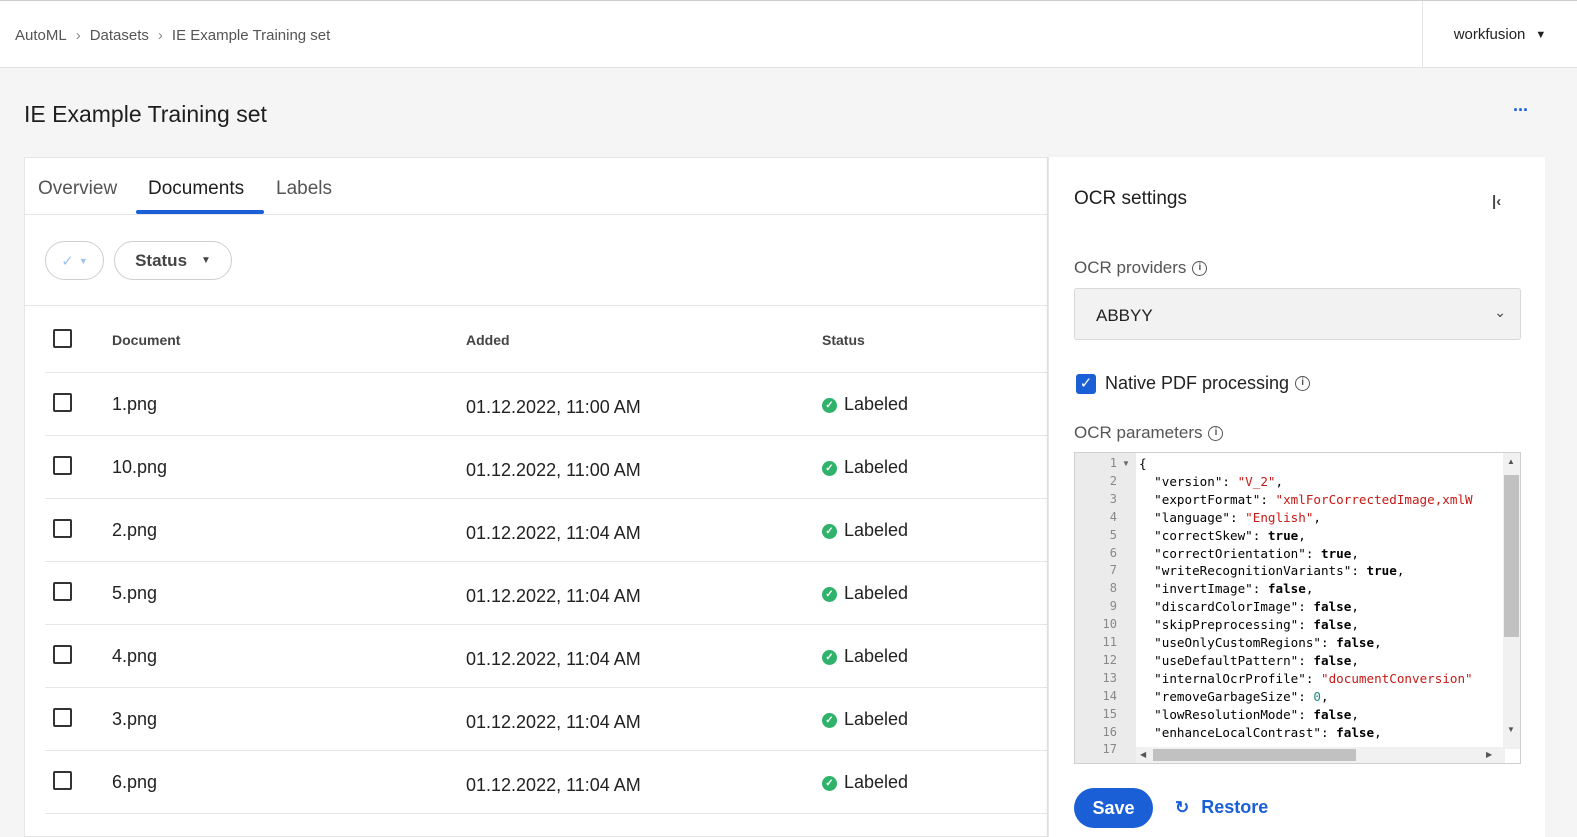  What do you see at coordinates (843, 340) in the screenshot?
I see `column-status: Status` at bounding box center [843, 340].